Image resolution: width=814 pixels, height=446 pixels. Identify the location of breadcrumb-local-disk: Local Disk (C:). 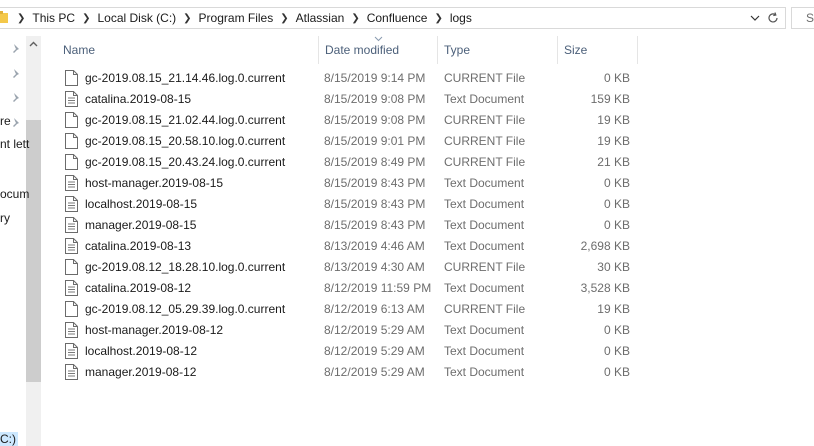
(136, 18).